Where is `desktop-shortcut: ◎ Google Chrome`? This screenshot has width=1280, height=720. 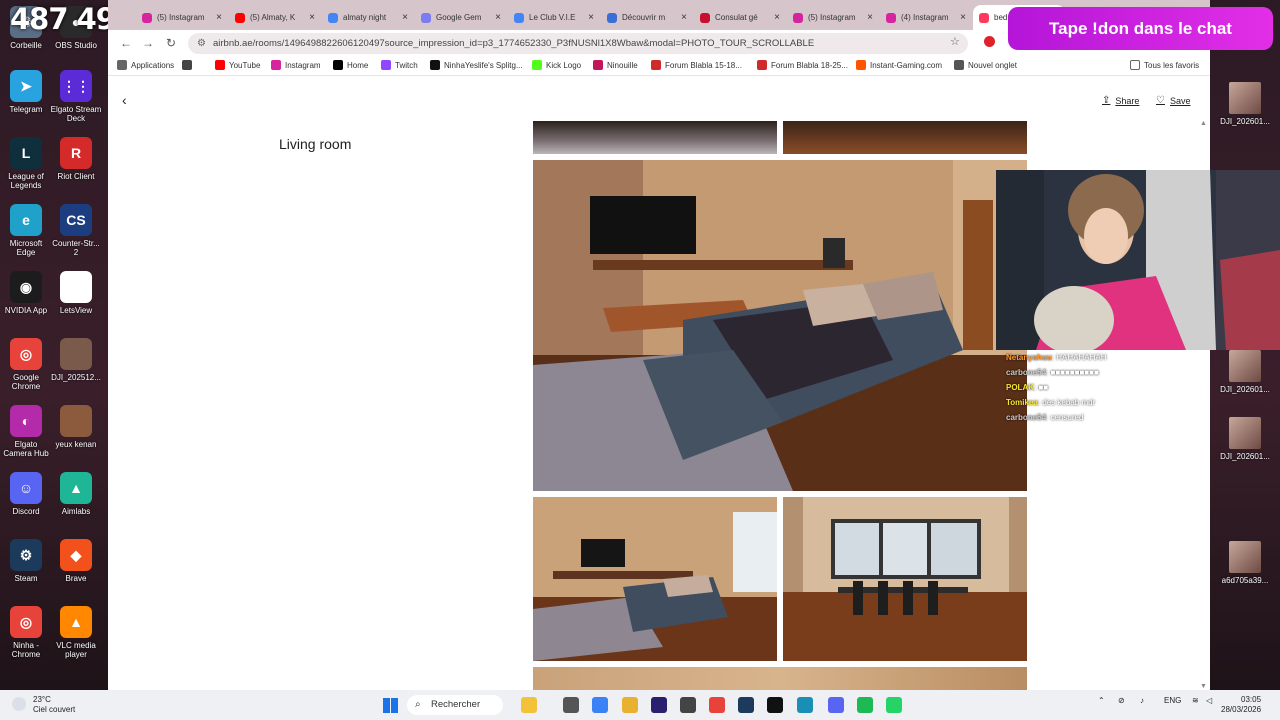 desktop-shortcut: ◎ Google Chrome is located at coordinates (26, 364).